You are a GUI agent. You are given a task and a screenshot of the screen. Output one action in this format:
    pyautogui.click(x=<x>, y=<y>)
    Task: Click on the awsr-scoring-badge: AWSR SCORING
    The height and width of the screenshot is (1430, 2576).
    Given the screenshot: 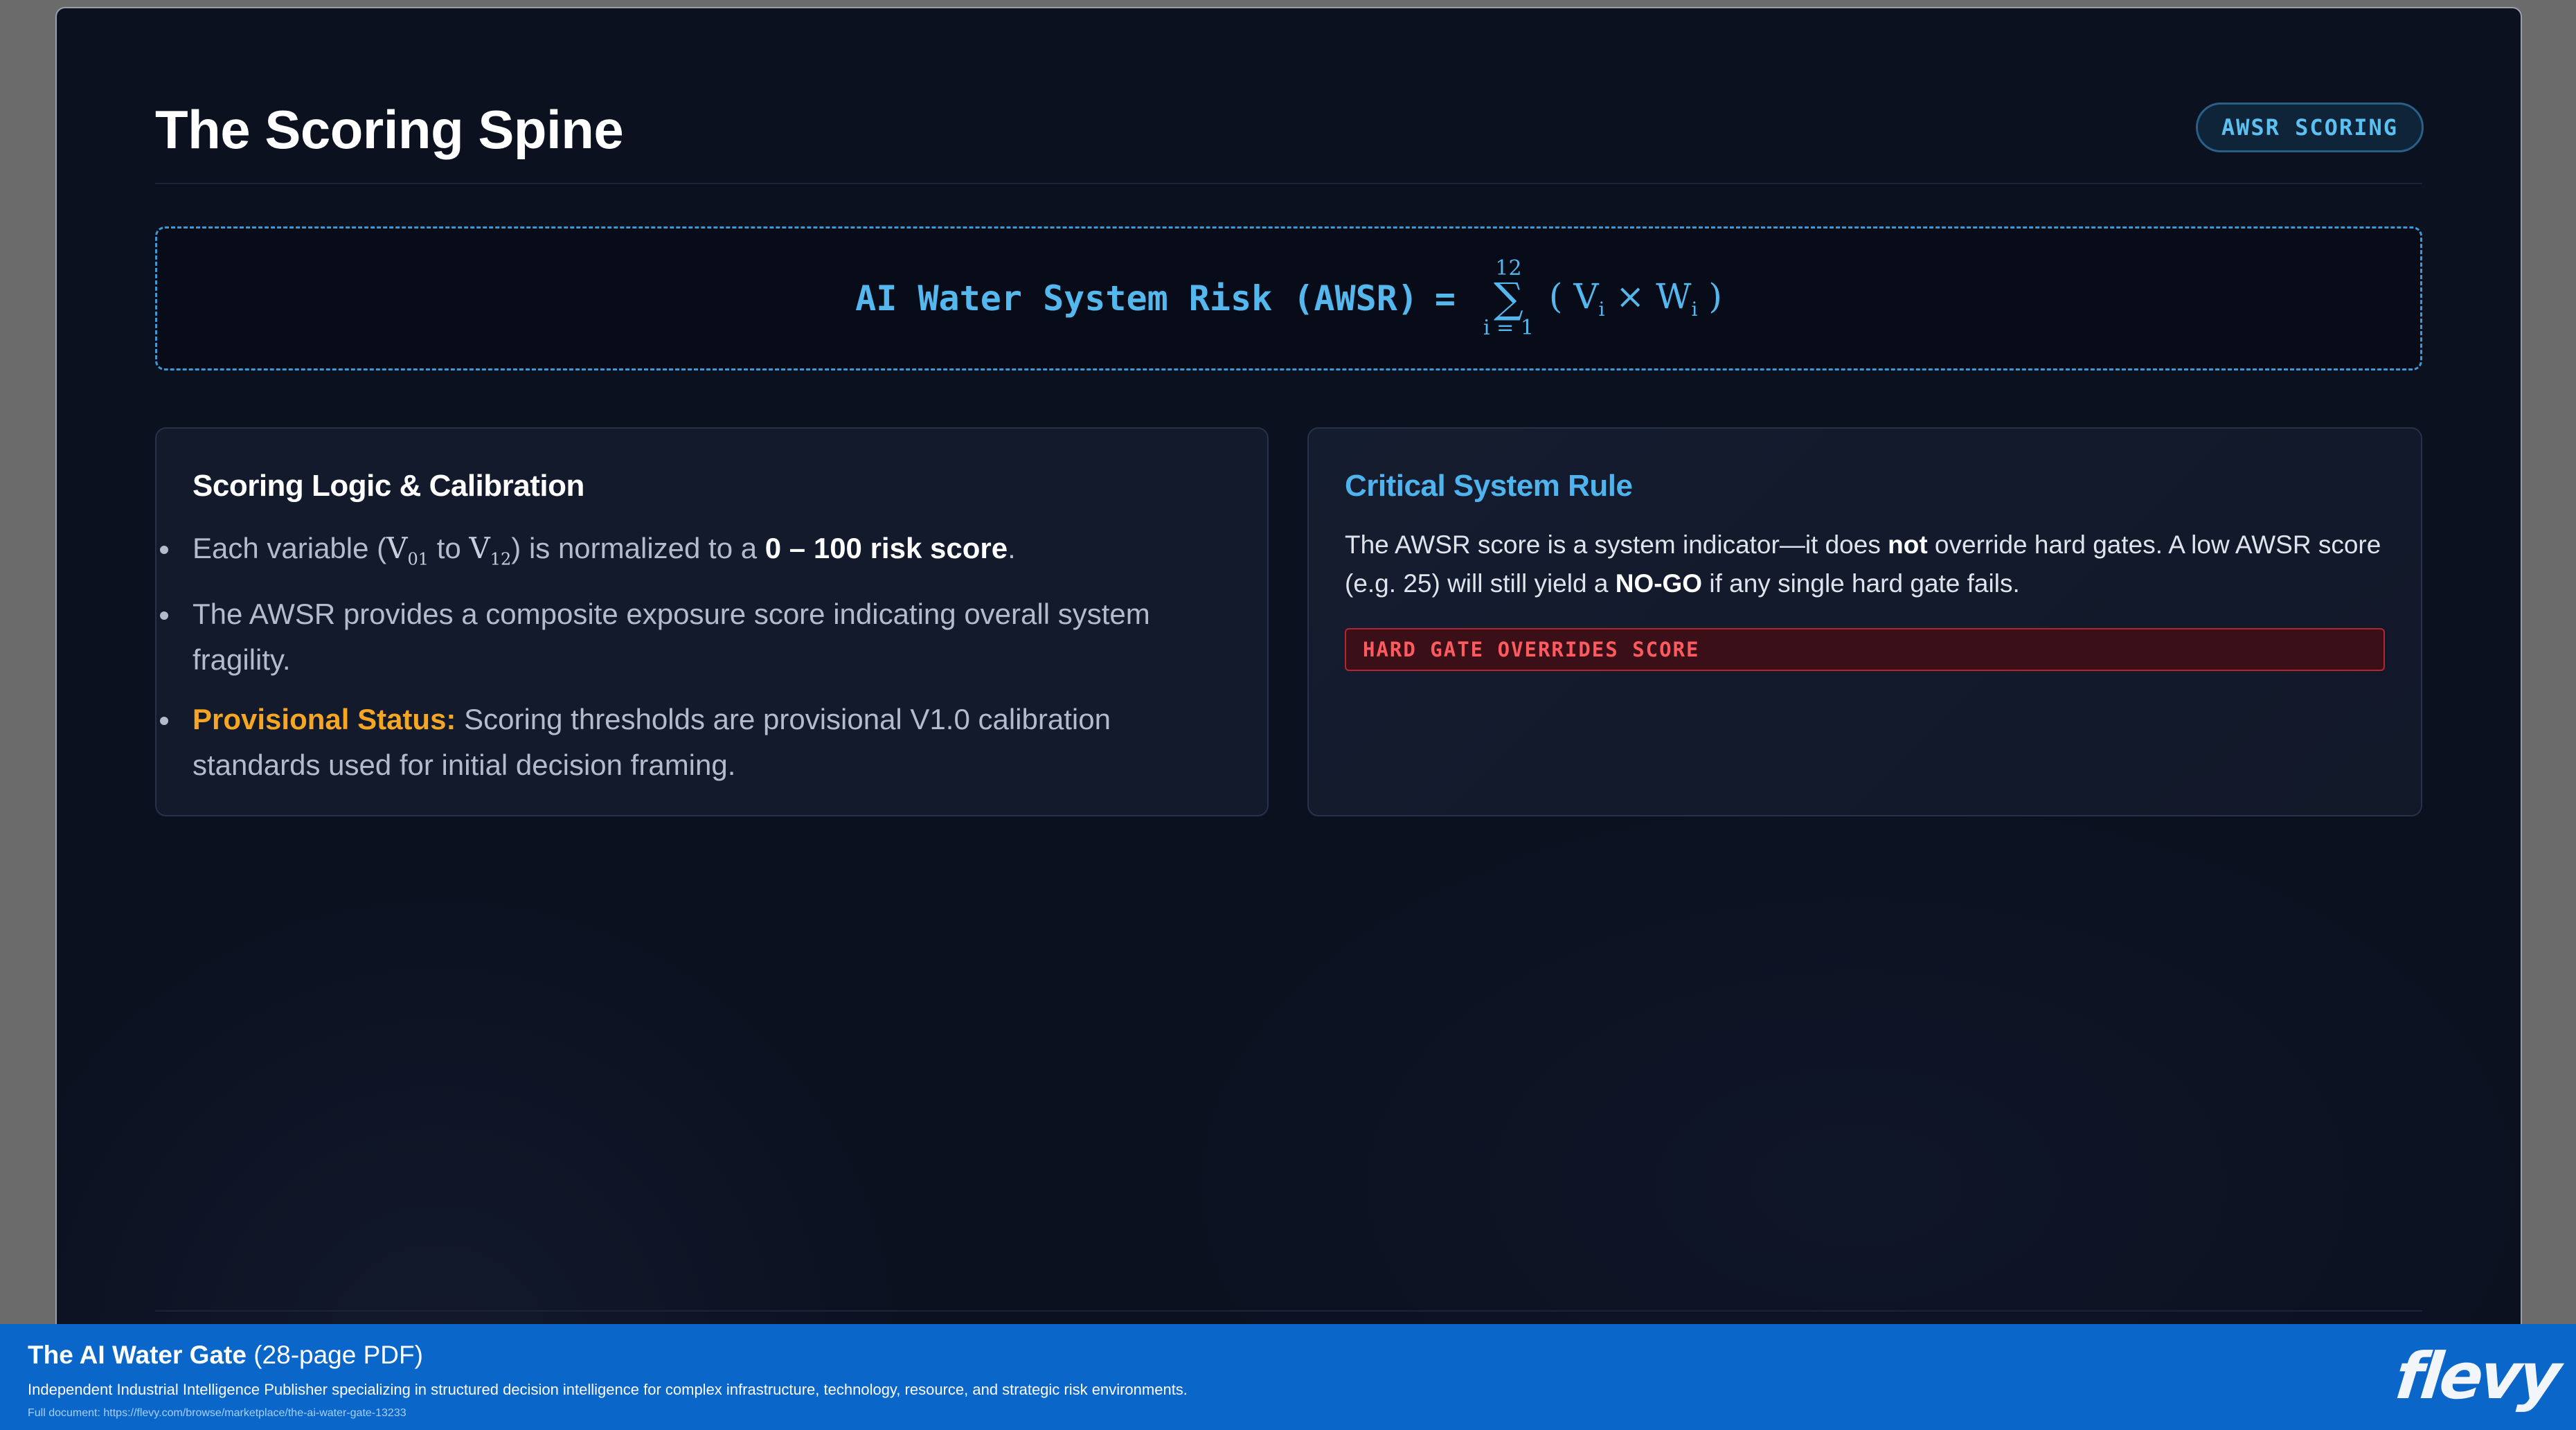 What is the action you would take?
    pyautogui.click(x=2309, y=127)
    